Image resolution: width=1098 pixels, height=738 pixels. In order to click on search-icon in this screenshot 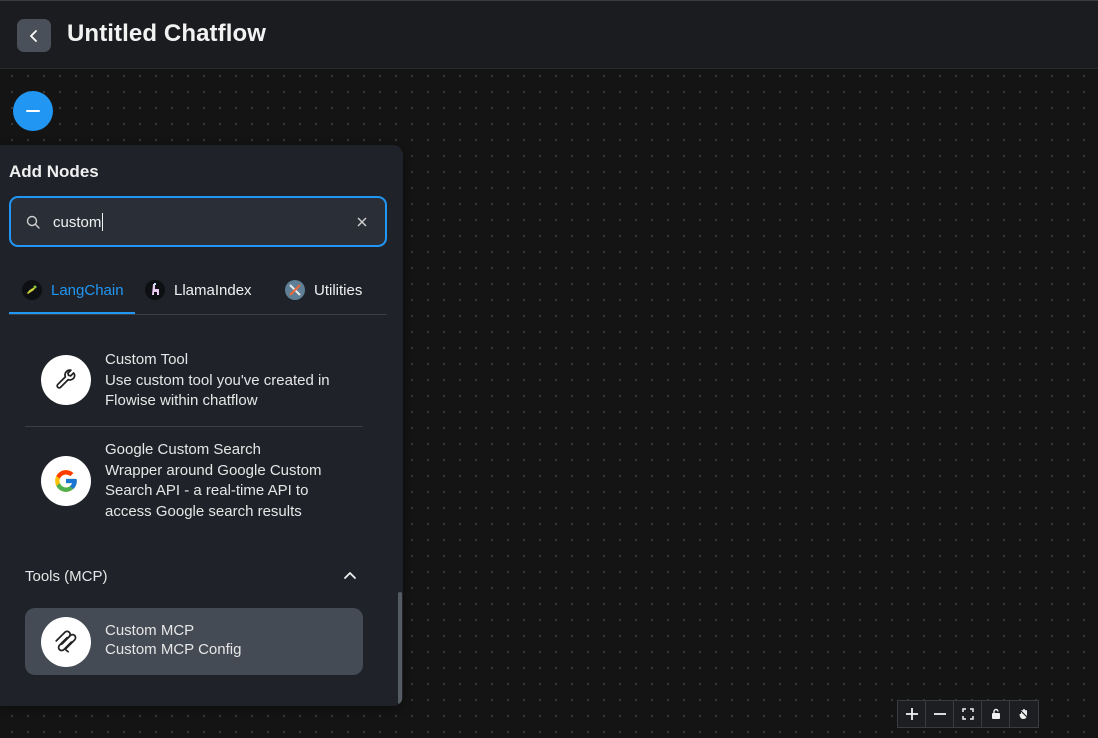, I will do `click(33, 222)`.